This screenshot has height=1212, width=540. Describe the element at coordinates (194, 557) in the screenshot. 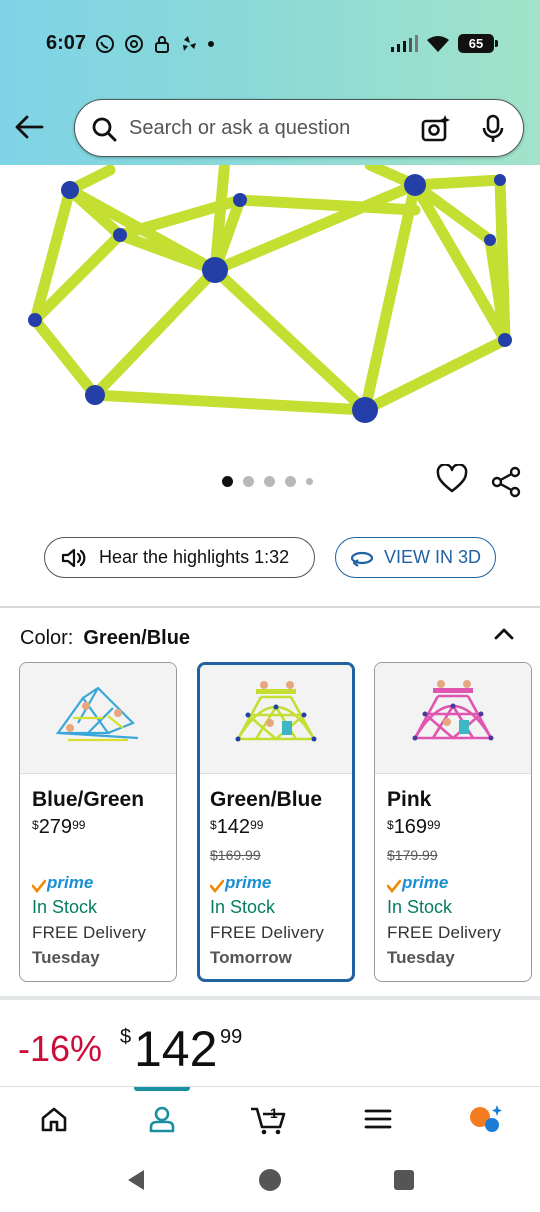

I see `hear-highlights-label: Hear the highlights 1:32` at that location.